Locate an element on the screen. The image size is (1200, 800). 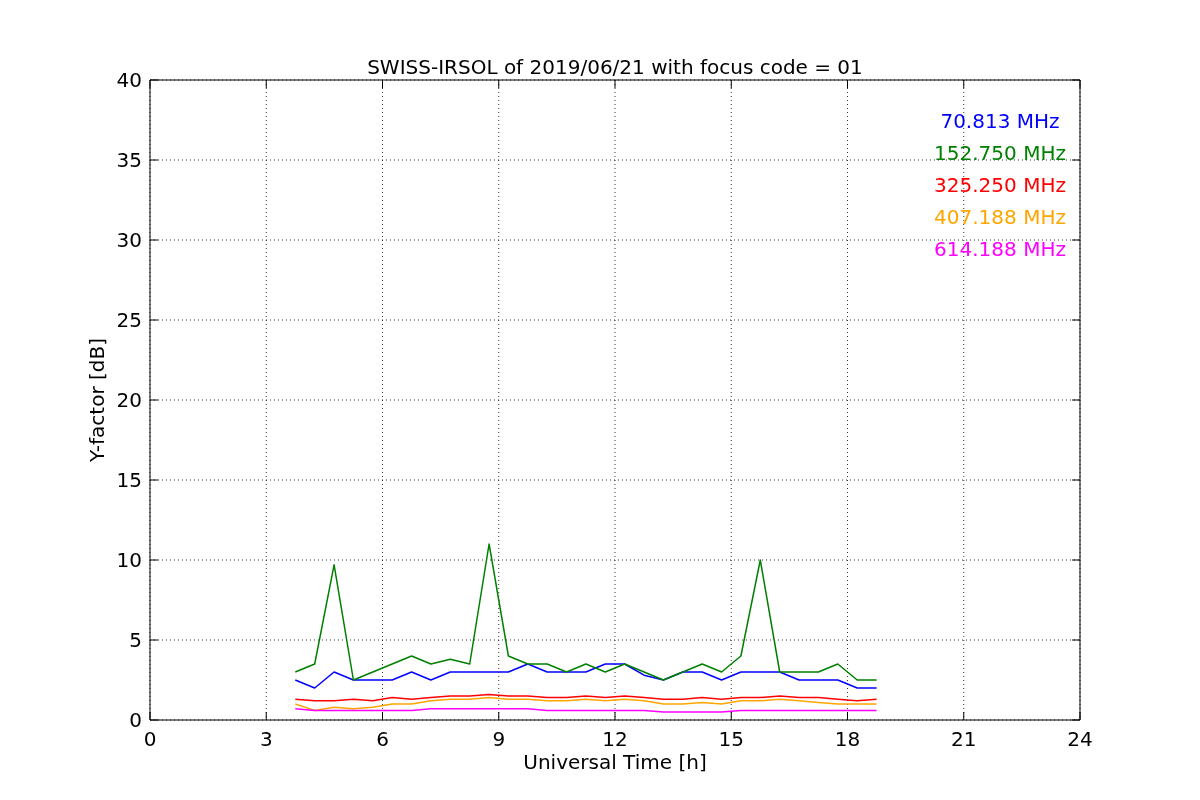
x-tick-label: 0 is located at coordinates (150, 739).